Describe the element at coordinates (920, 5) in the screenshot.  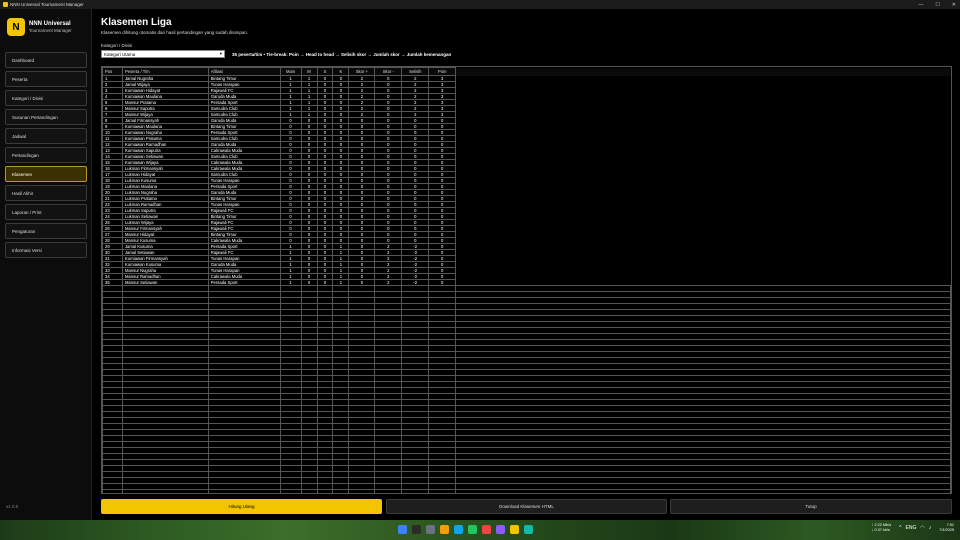
I see `minimize-icon: —` at that location.